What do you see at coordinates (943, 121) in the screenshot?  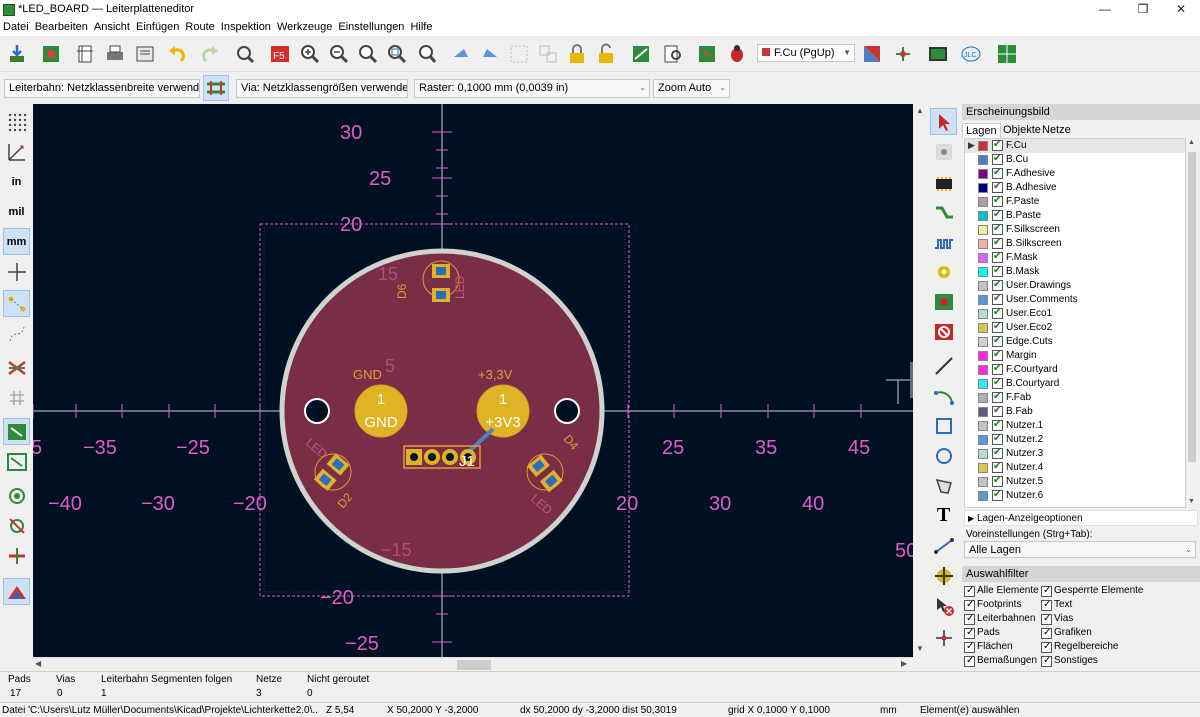 I see `select-tool-icon` at bounding box center [943, 121].